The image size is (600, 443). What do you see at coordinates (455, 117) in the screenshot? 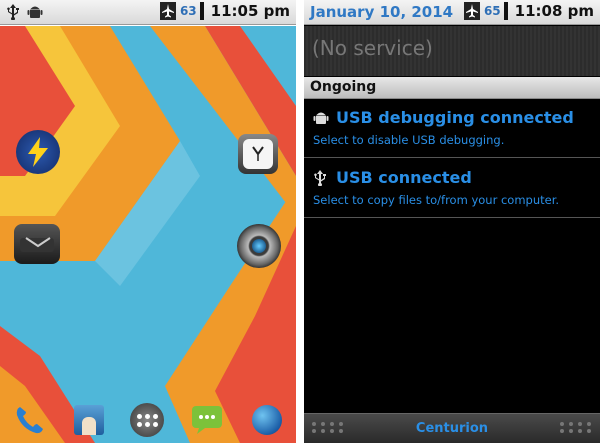
I see `notification-title: USB debugging connected` at bounding box center [455, 117].